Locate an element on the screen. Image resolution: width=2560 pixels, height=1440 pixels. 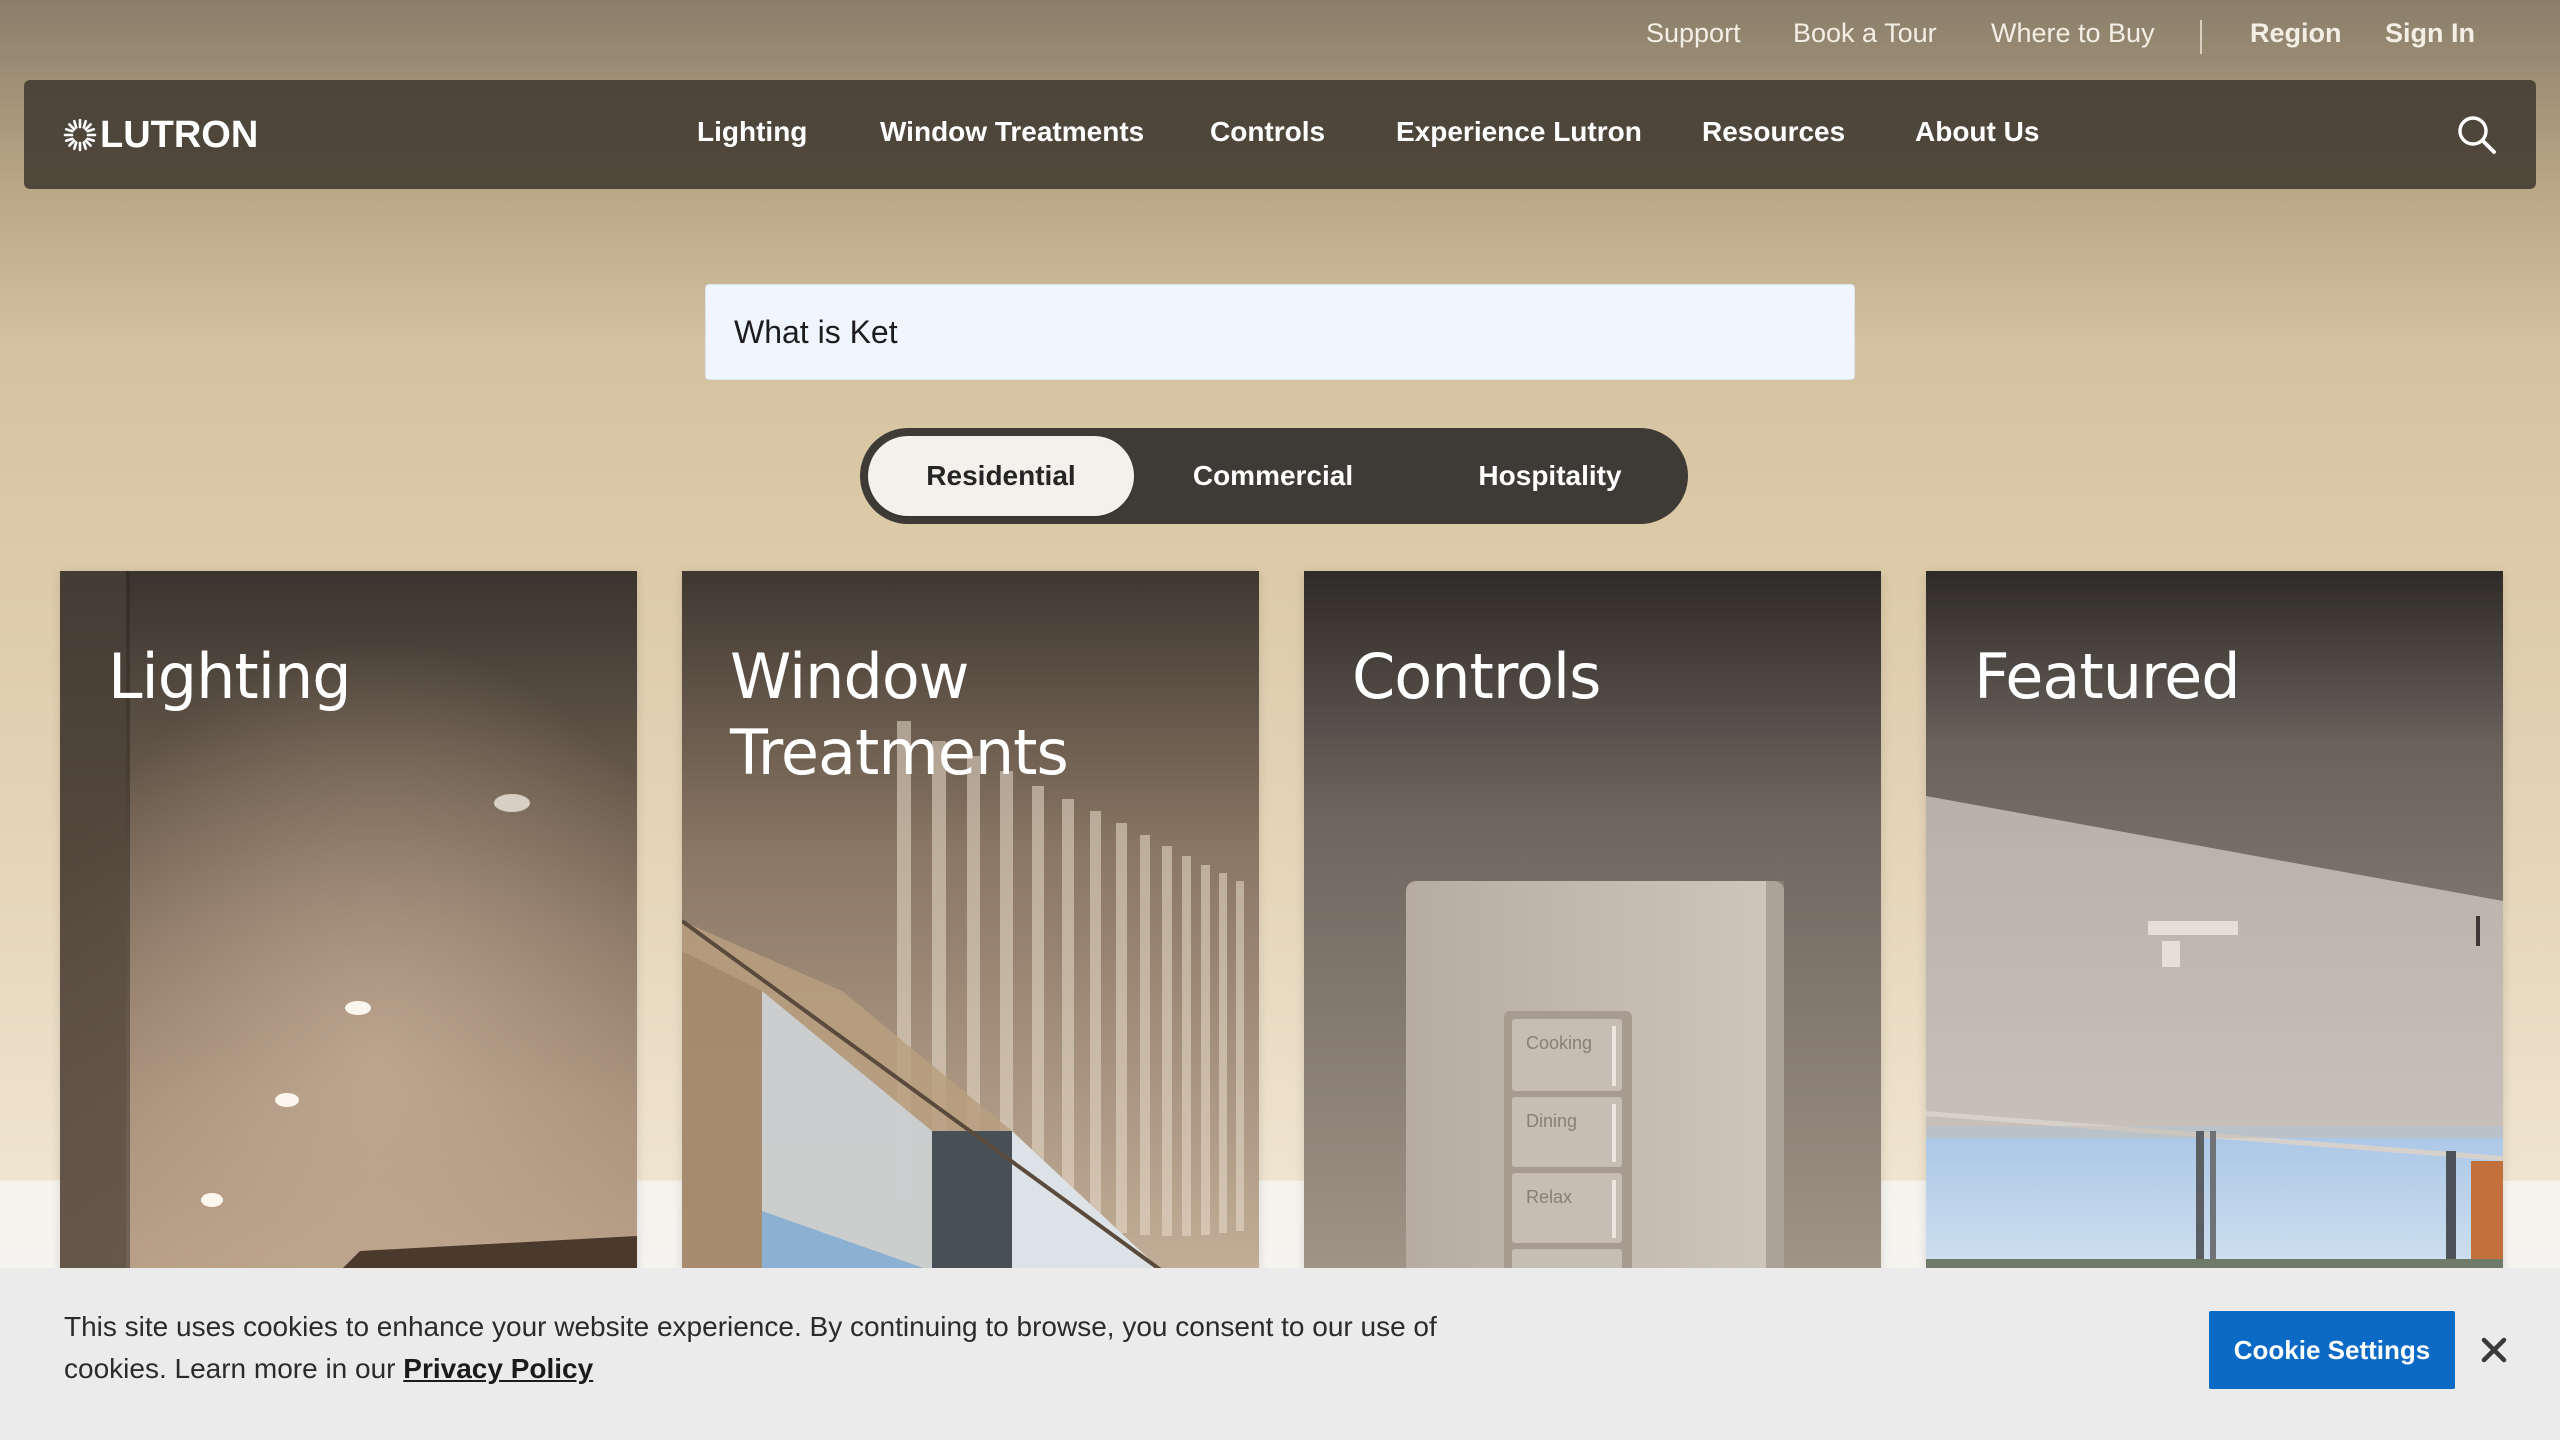
nav-resources: Resources is located at coordinates (1773, 132).